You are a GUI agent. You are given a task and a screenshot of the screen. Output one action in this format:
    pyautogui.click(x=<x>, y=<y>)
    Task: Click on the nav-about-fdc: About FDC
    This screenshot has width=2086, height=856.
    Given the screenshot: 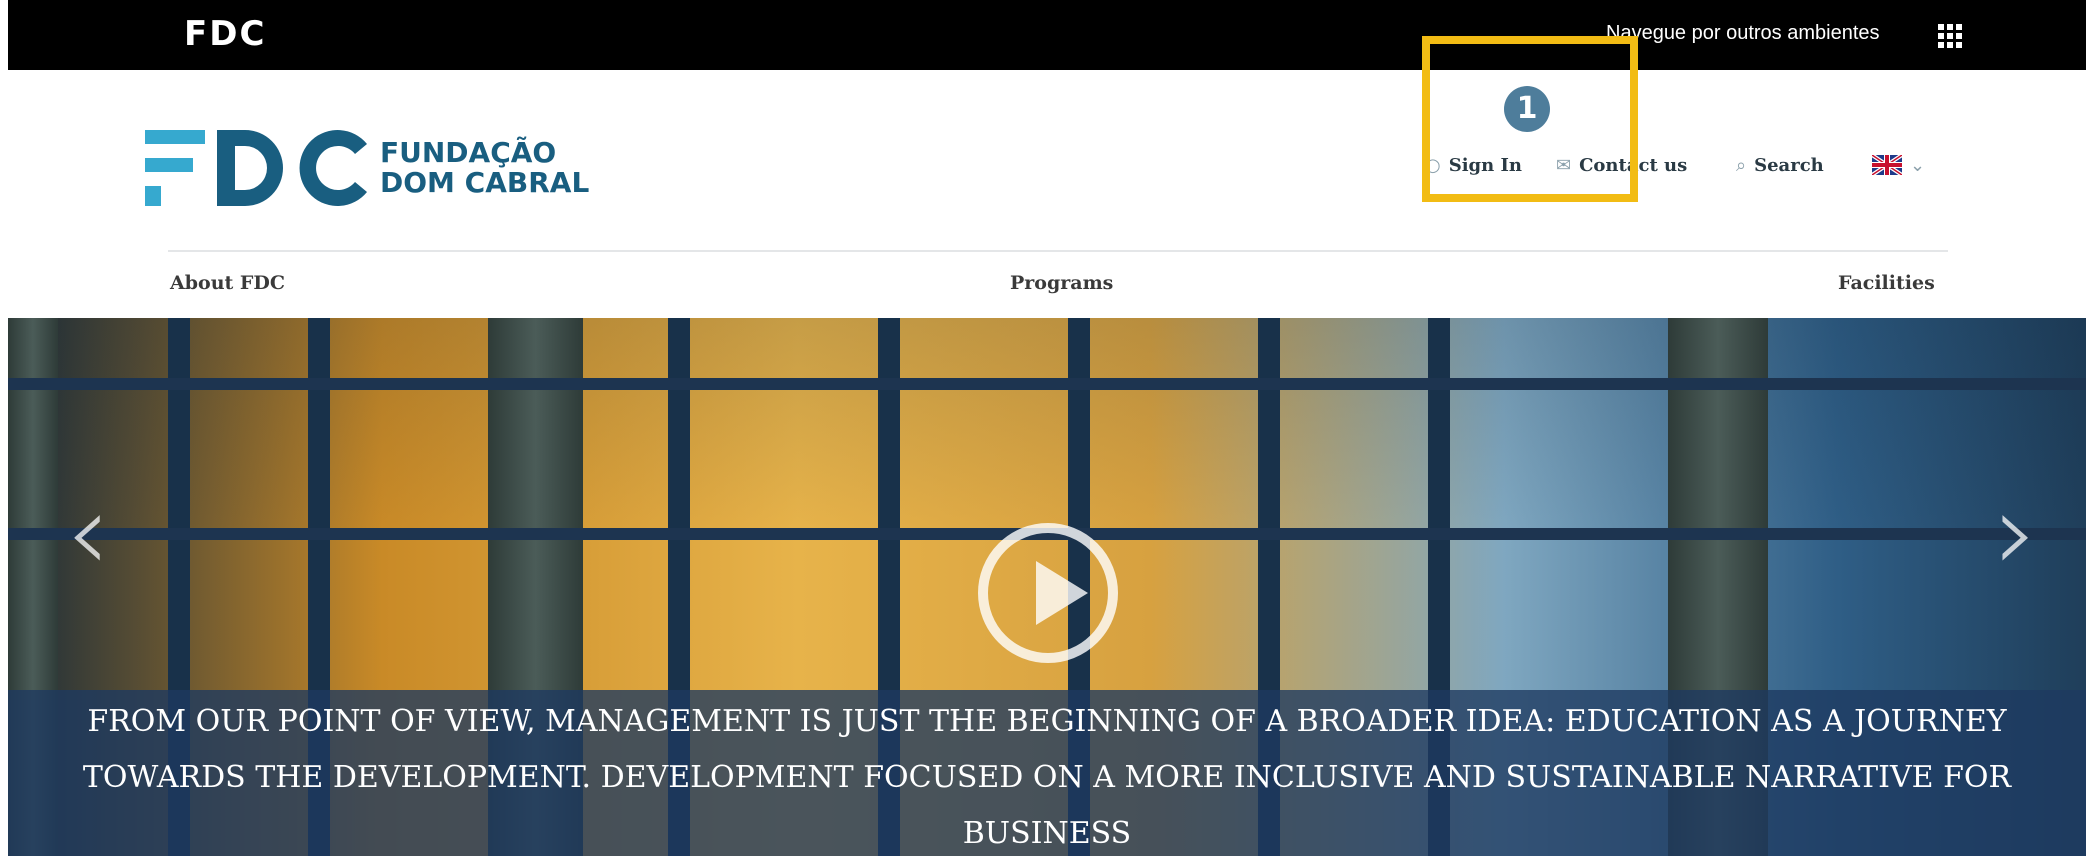 What is the action you would take?
    pyautogui.click(x=227, y=283)
    